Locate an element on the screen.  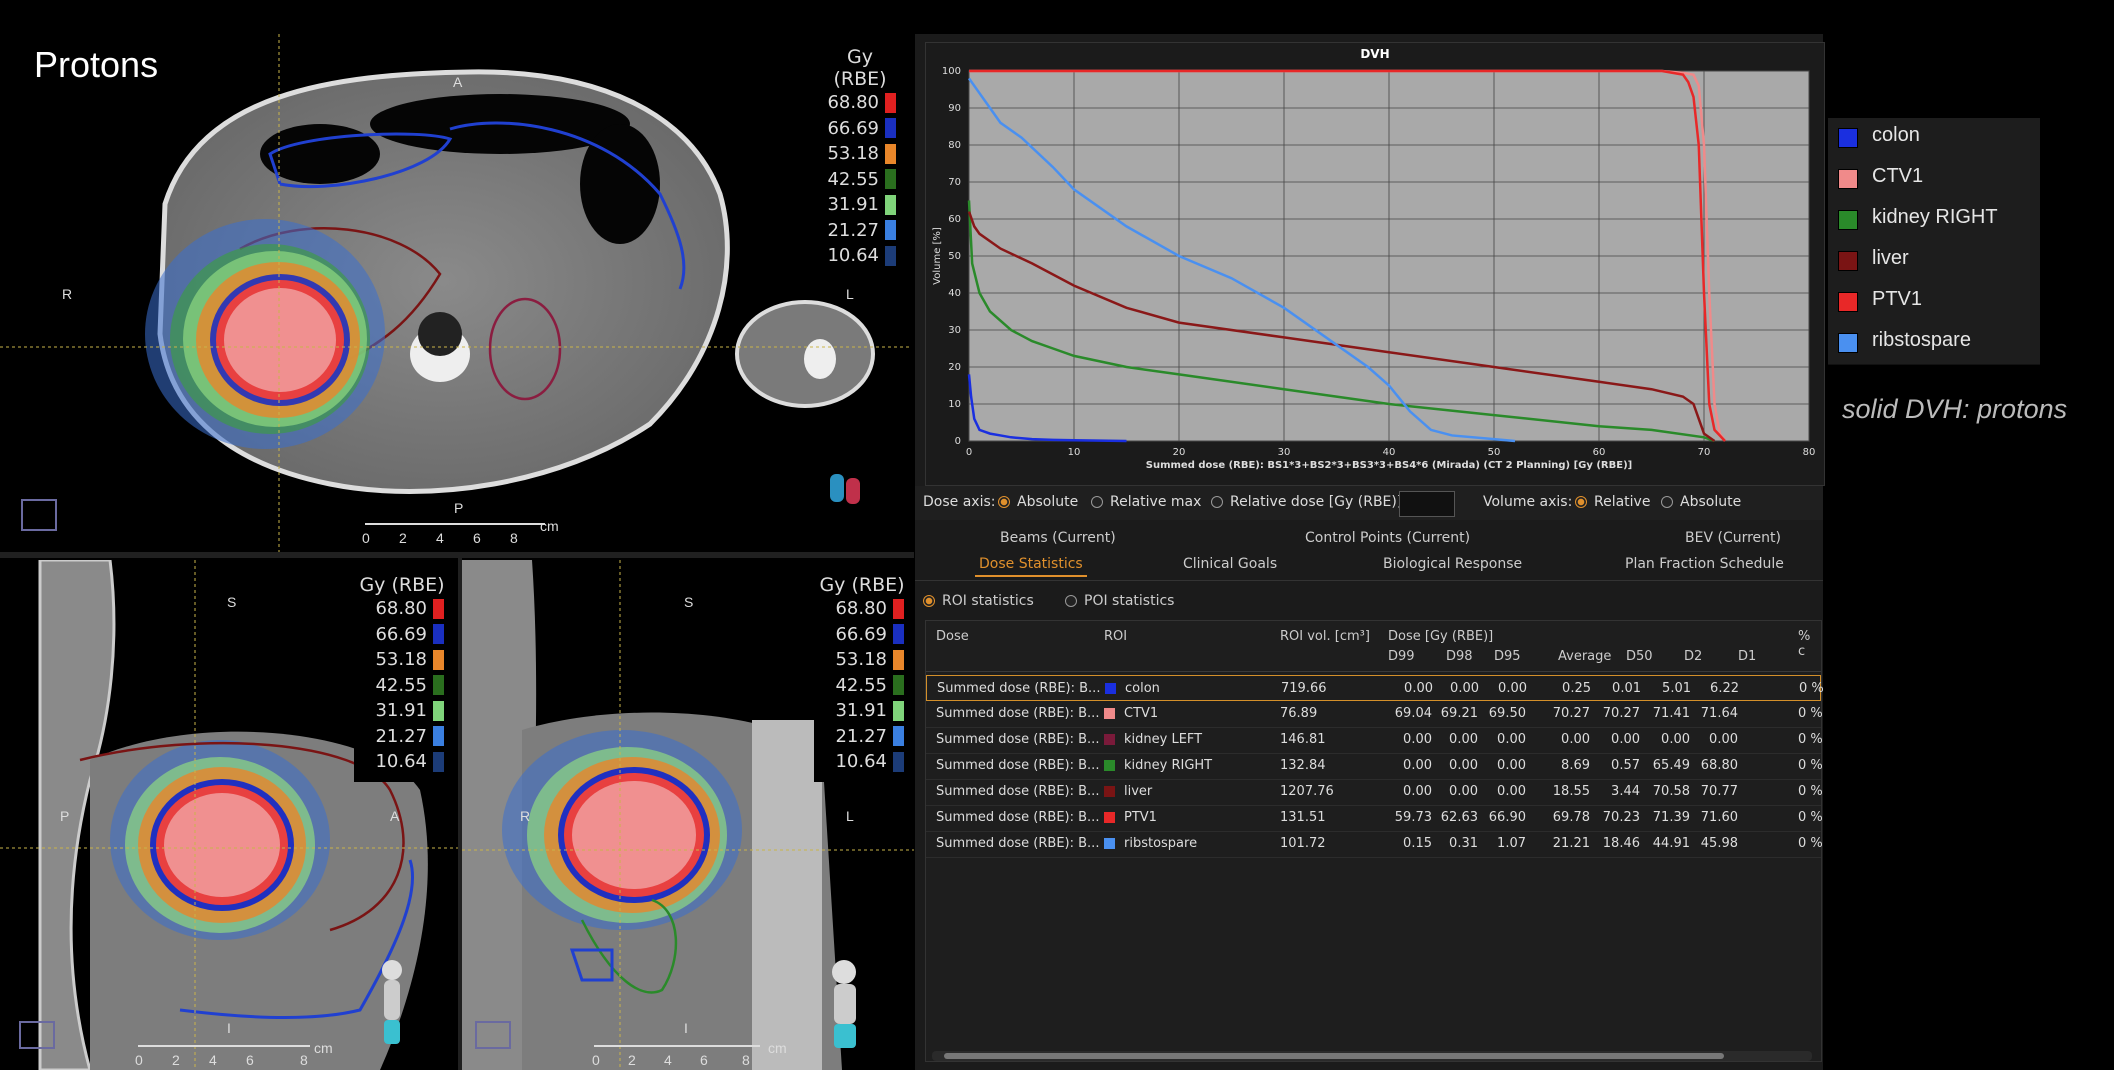
col-header-roi-vol: ROI vol. [cm³] is located at coordinates (1325, 636).